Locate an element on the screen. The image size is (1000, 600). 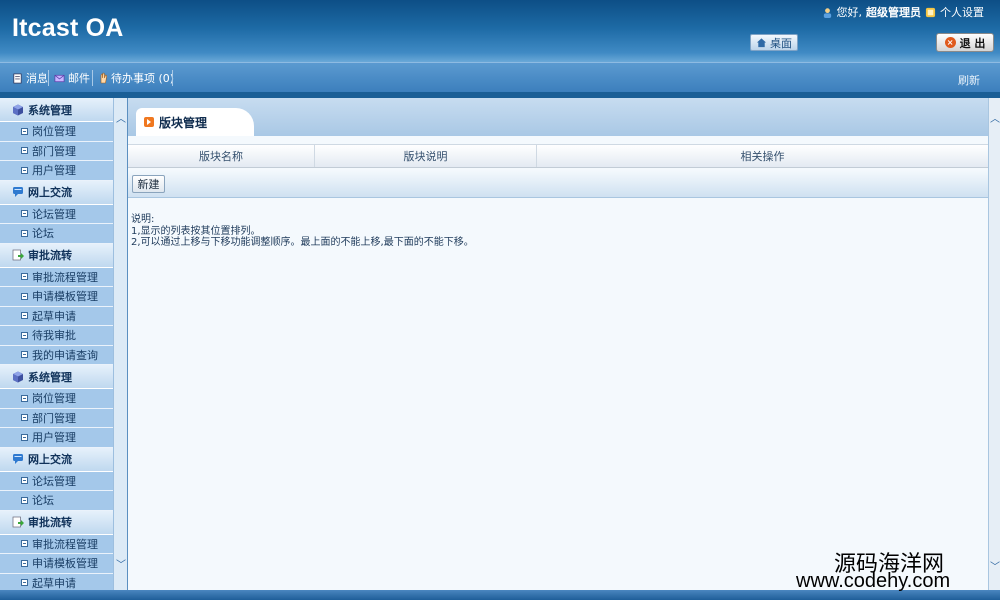
column-header: 版块名称 is located at coordinates (221, 156).